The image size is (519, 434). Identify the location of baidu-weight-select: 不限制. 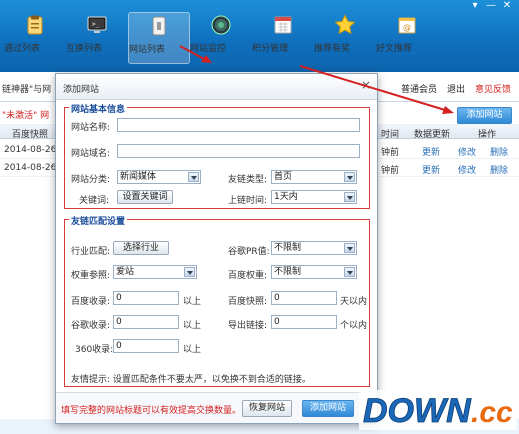
(314, 272).